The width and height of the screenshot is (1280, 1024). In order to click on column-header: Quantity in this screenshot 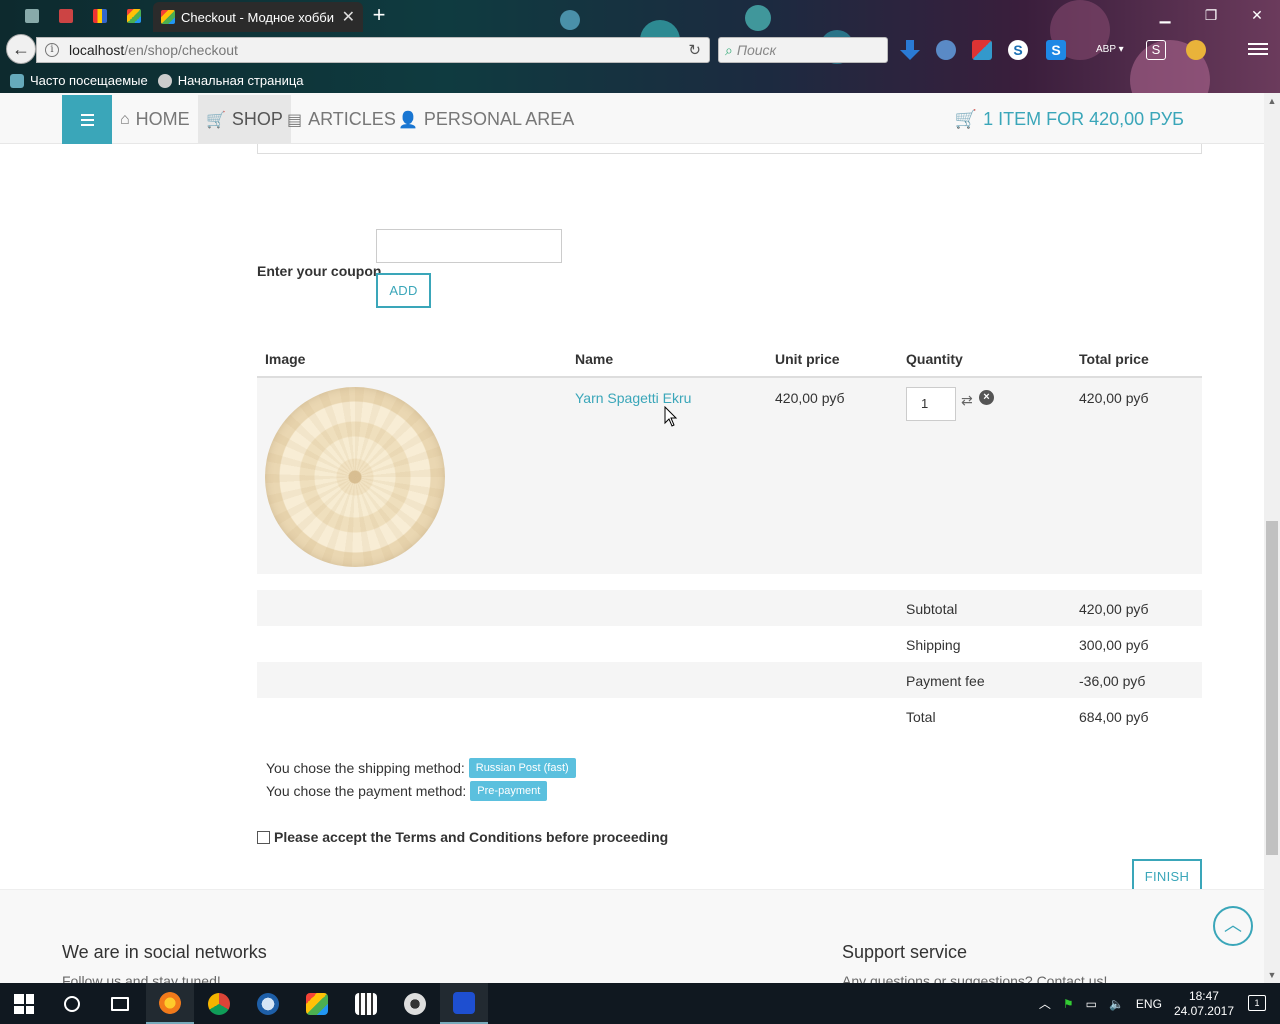, I will do `click(934, 359)`.